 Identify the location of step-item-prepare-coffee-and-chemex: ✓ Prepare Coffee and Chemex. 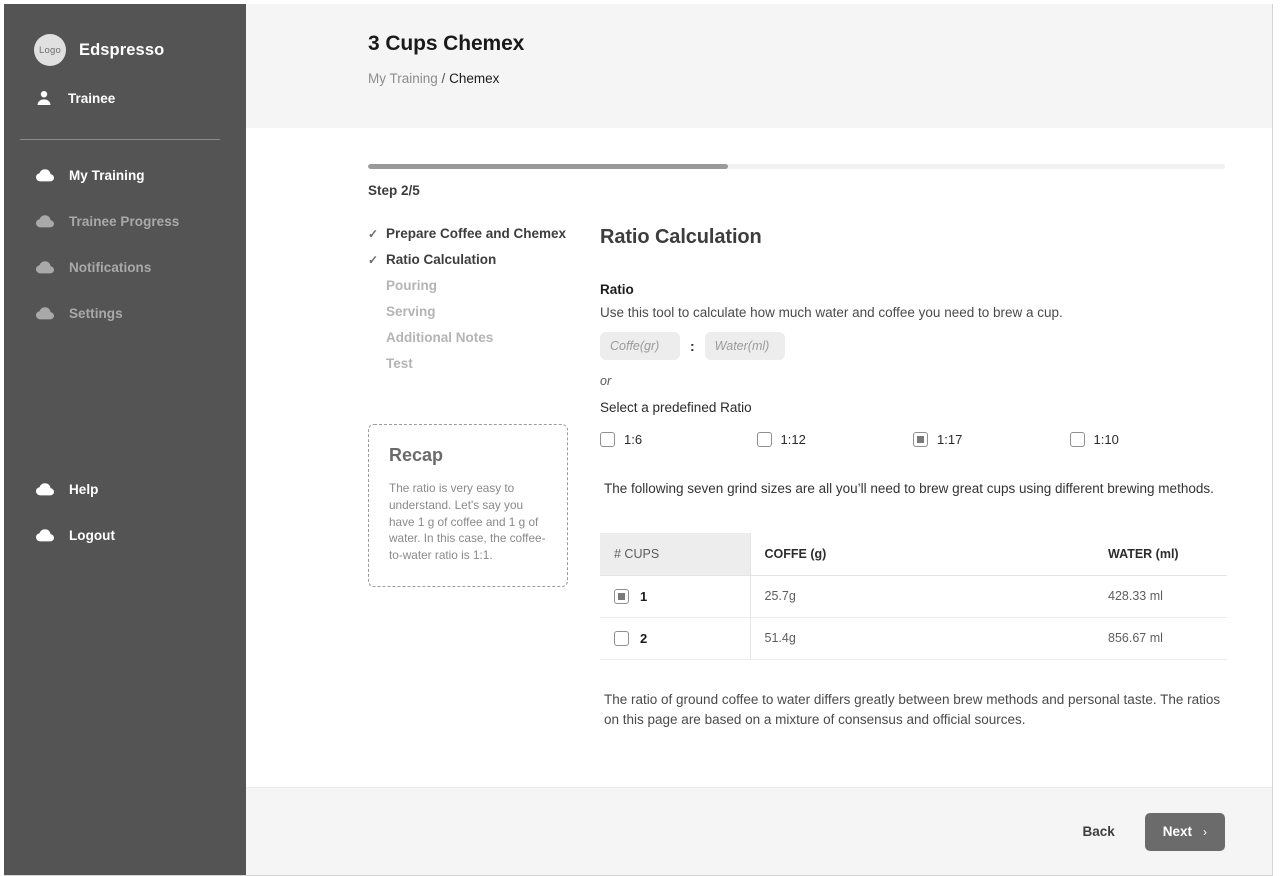
(484, 239).